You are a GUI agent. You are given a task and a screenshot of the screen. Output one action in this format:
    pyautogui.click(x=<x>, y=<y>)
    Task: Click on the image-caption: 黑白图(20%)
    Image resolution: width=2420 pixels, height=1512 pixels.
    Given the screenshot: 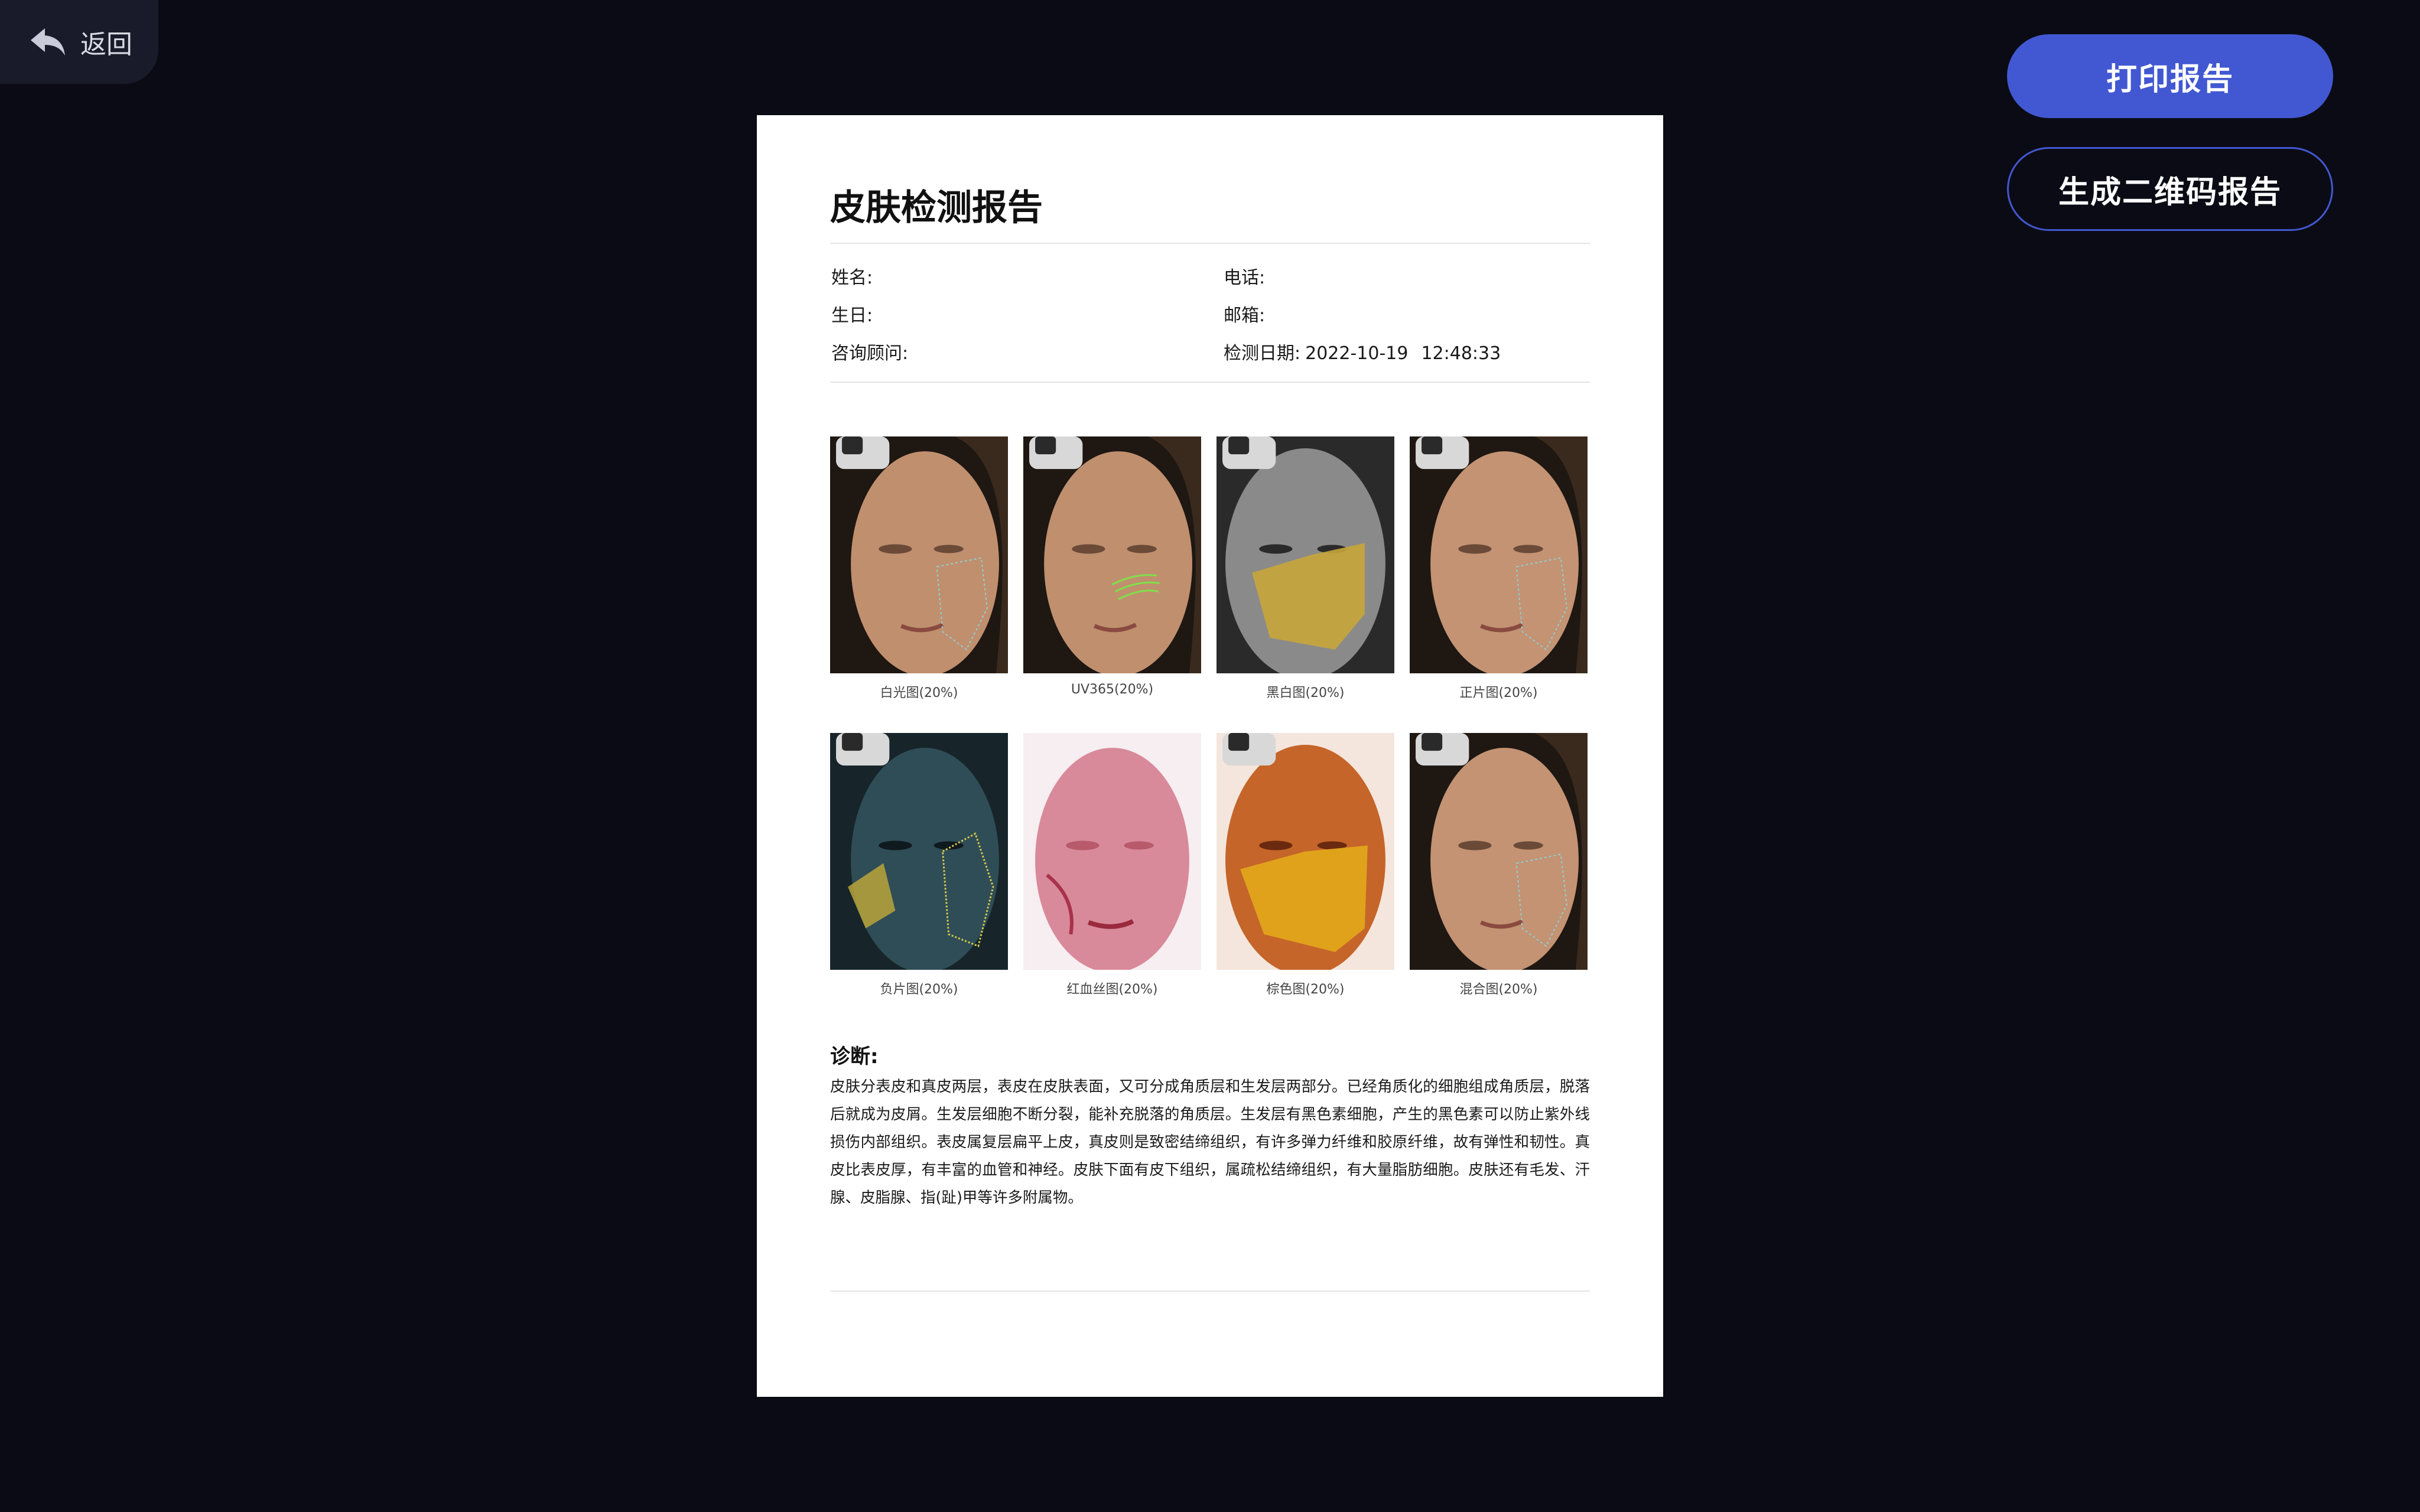 What is the action you would take?
    pyautogui.click(x=1305, y=693)
    